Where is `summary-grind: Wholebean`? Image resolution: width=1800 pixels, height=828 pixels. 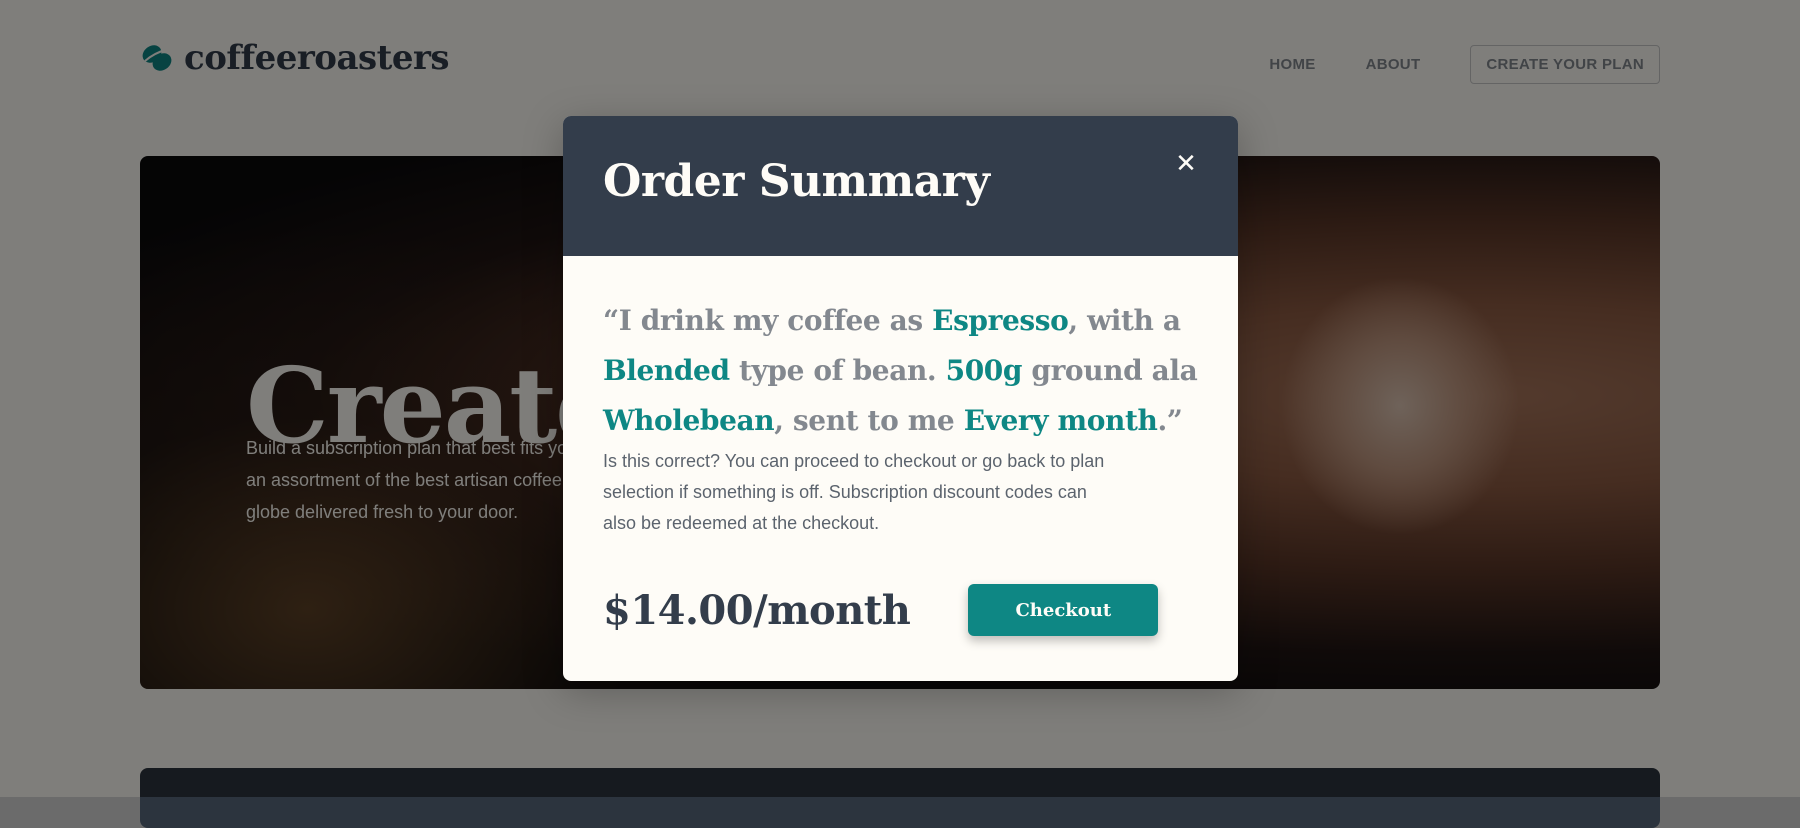 summary-grind: Wholebean is located at coordinates (689, 420).